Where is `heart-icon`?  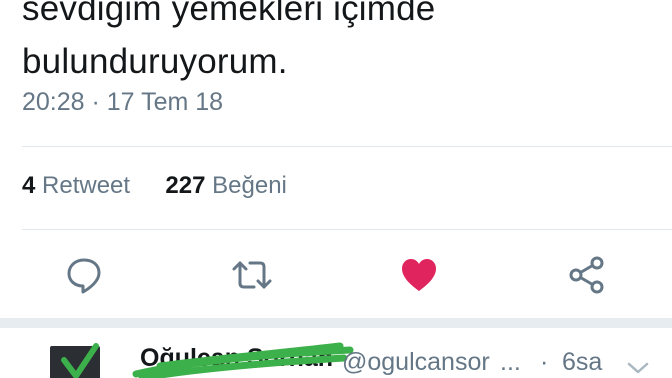
heart-icon is located at coordinates (419, 275).